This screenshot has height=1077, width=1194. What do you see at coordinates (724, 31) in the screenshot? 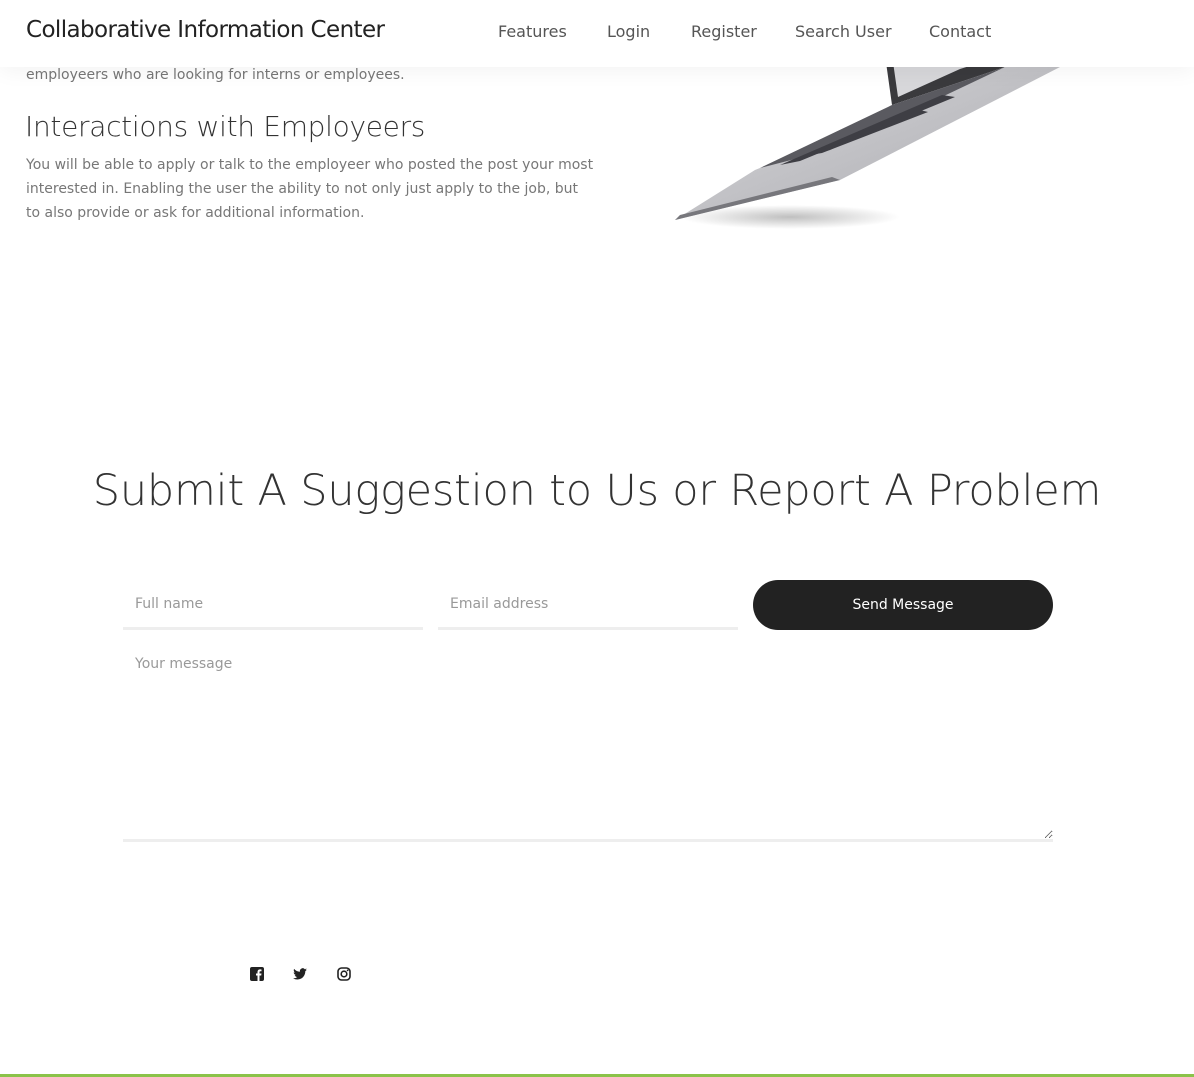
I see `nav-register: Register` at bounding box center [724, 31].